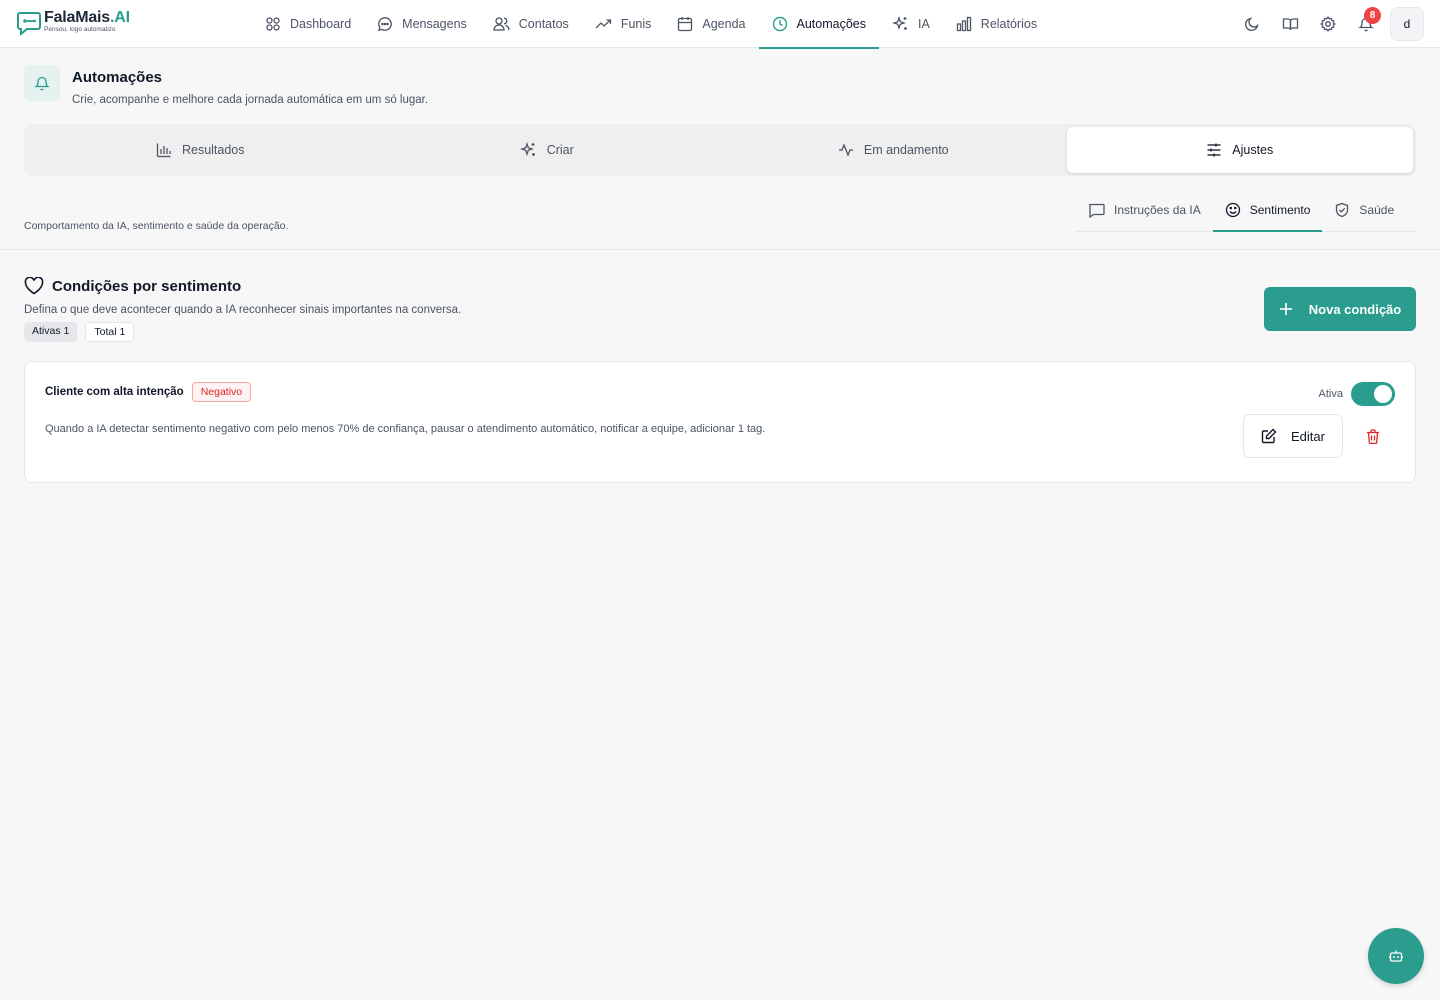  What do you see at coordinates (51, 332) in the screenshot?
I see `active-count-chip: Ativas 1` at bounding box center [51, 332].